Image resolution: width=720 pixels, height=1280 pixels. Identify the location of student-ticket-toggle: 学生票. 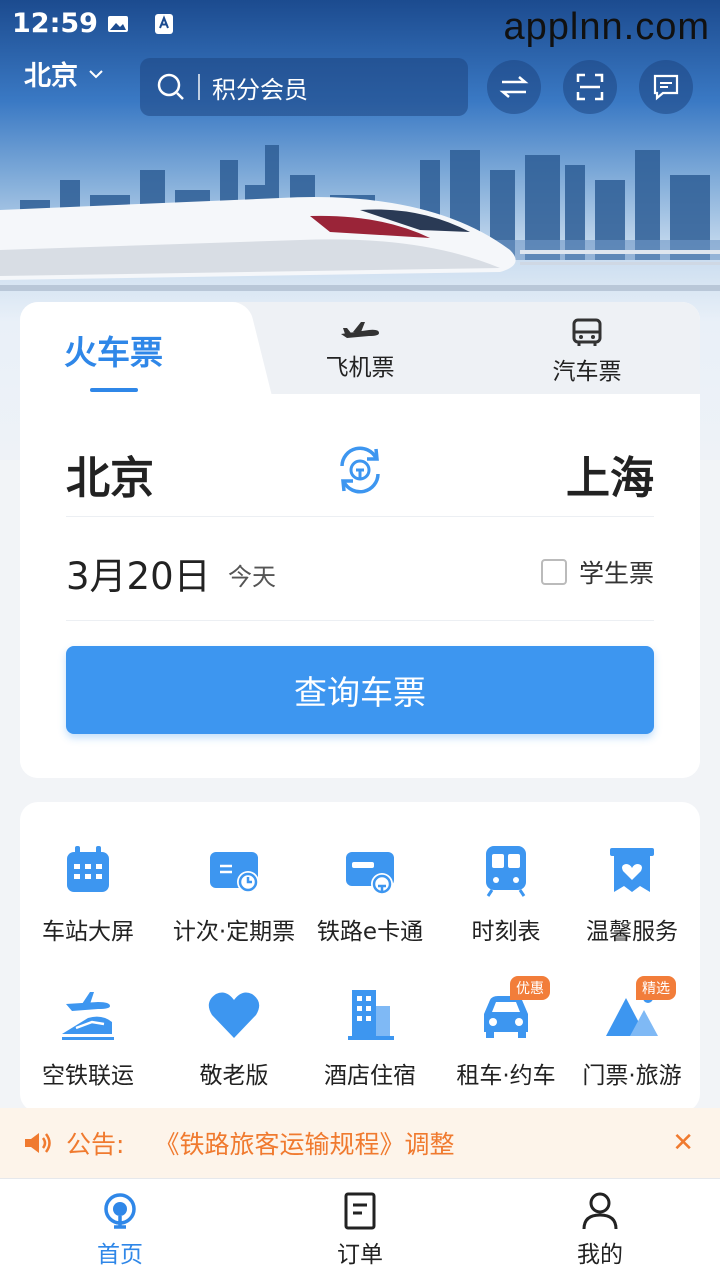
(597, 572).